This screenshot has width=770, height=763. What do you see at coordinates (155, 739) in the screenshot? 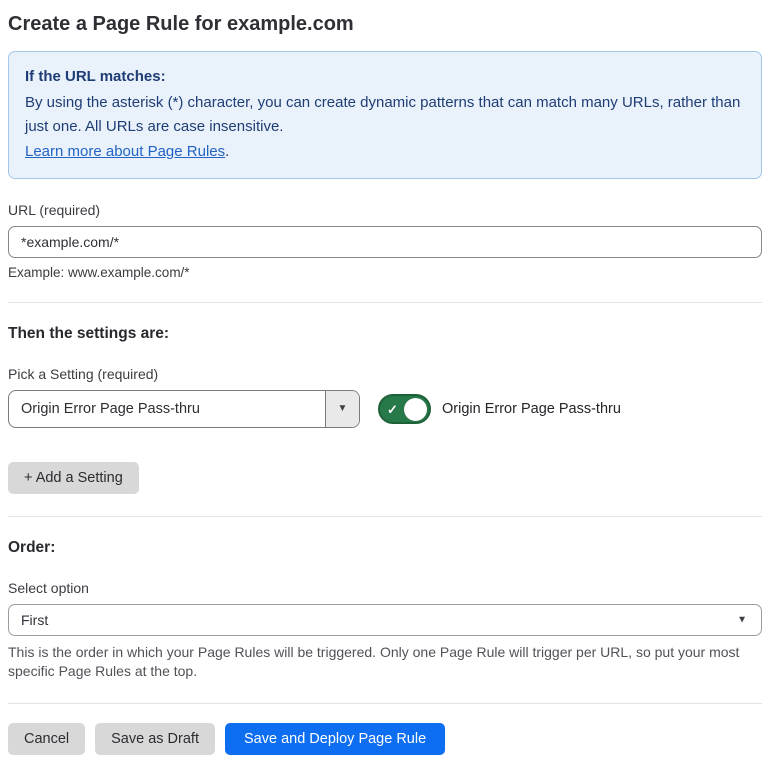
I see `save-draft-button: Save as Draft` at bounding box center [155, 739].